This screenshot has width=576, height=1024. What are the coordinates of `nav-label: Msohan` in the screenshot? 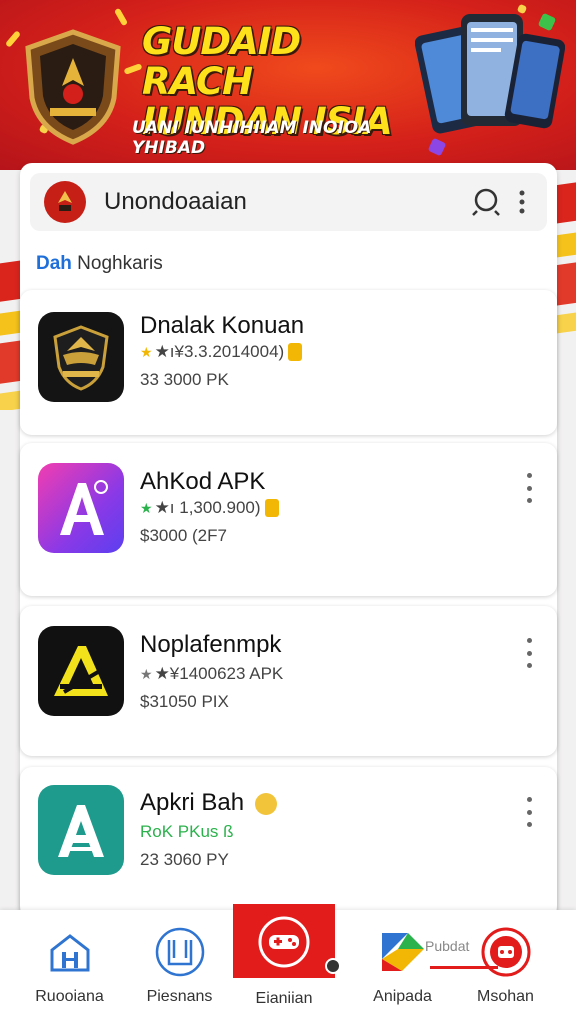 It's located at (505, 996).